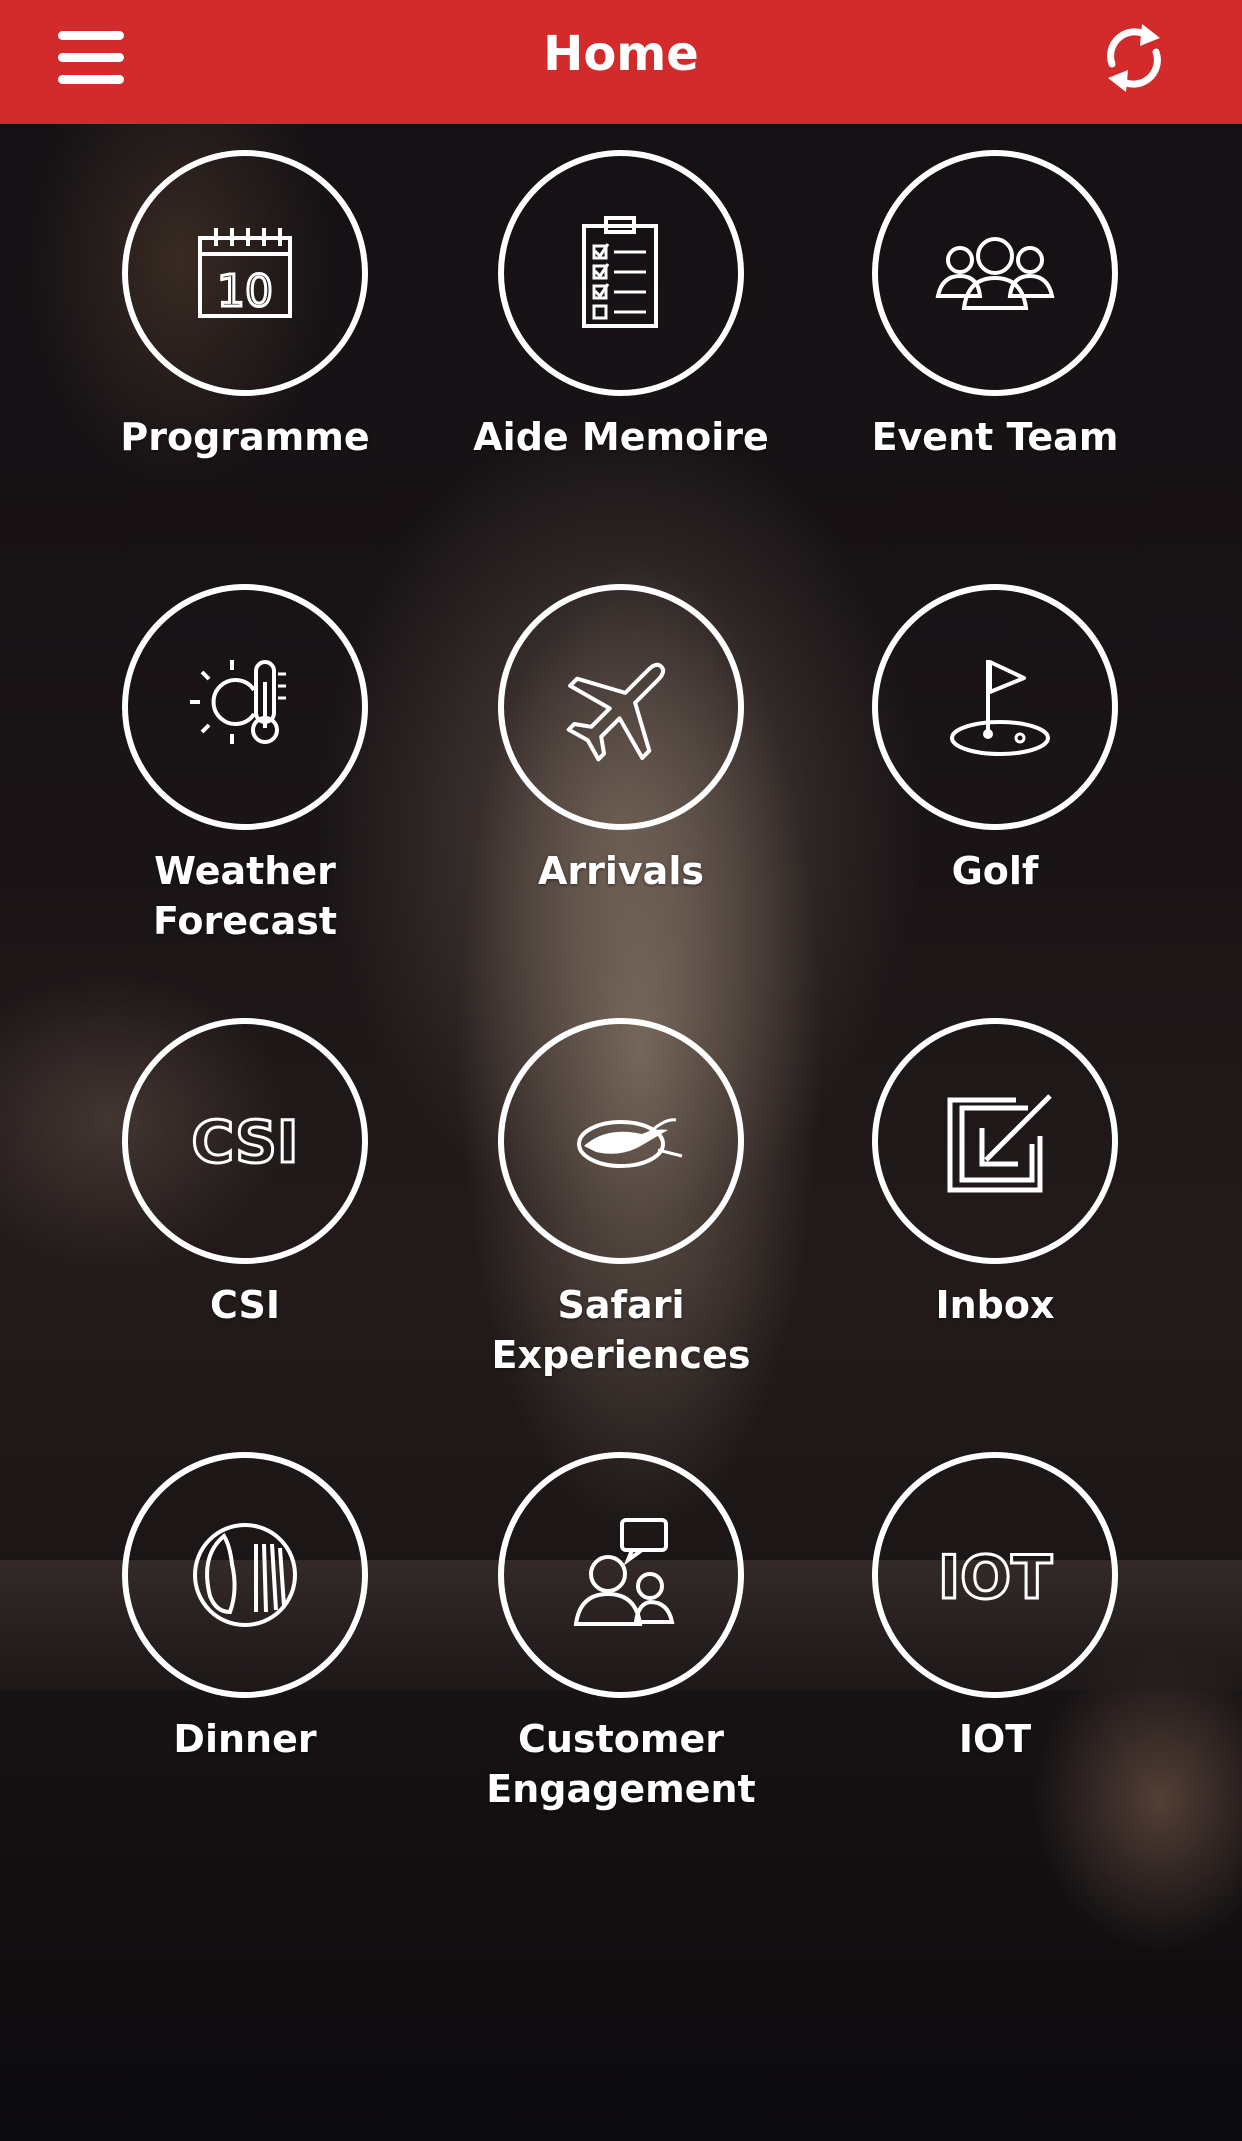  I want to click on checklist-clipboard-icon, so click(620, 272).